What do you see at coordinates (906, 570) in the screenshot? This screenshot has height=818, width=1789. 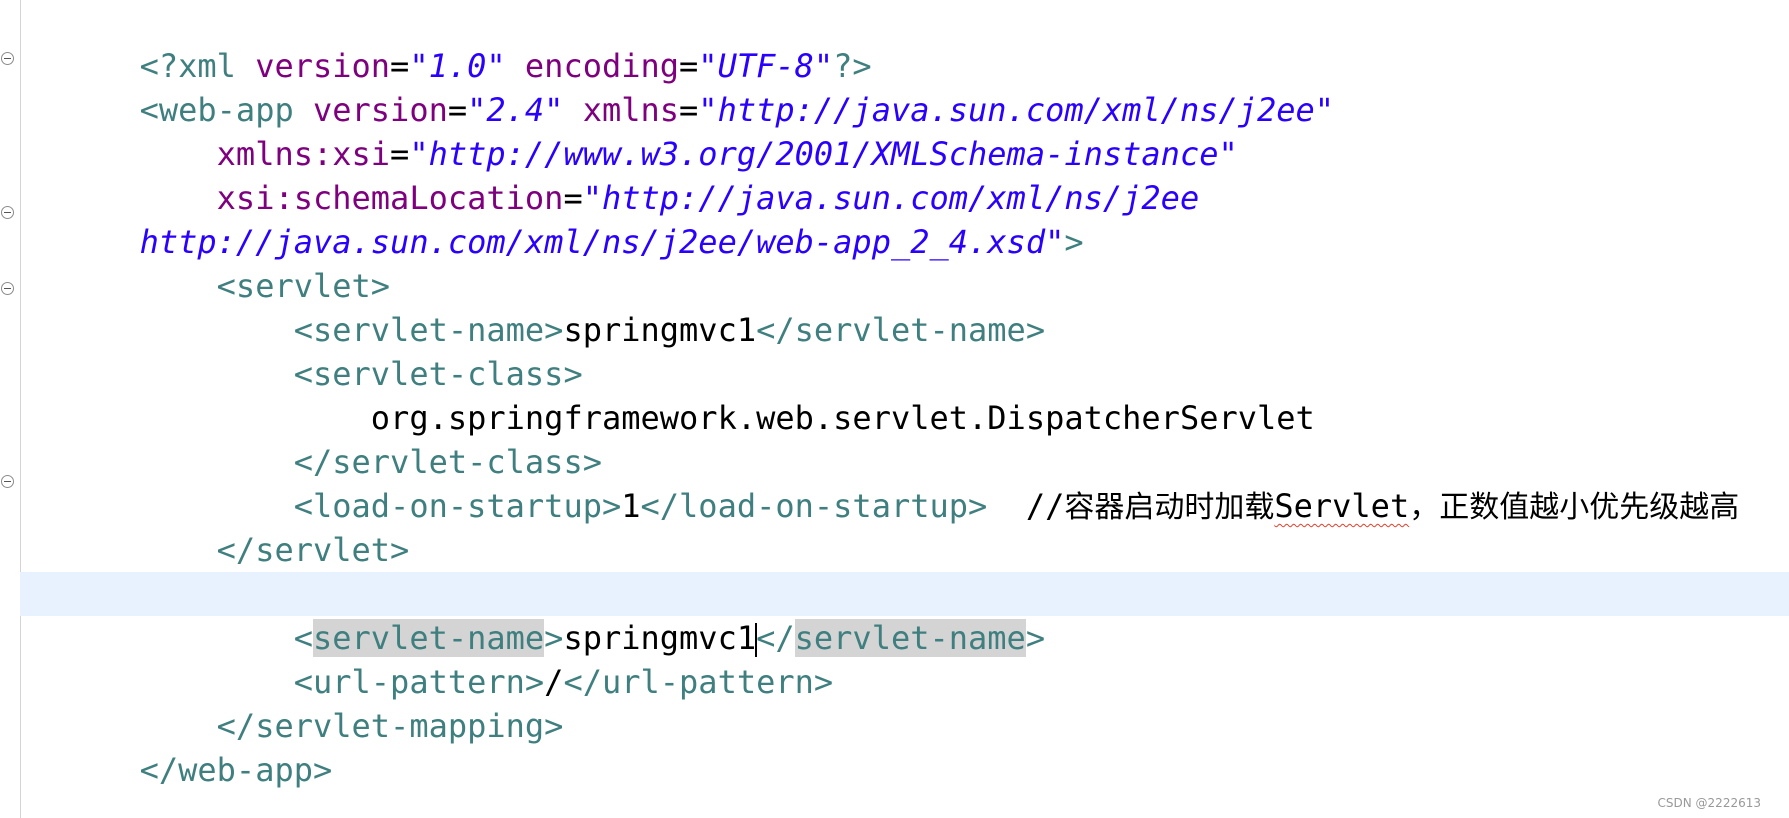 I see `code-line: <servlet-mapping>` at bounding box center [906, 570].